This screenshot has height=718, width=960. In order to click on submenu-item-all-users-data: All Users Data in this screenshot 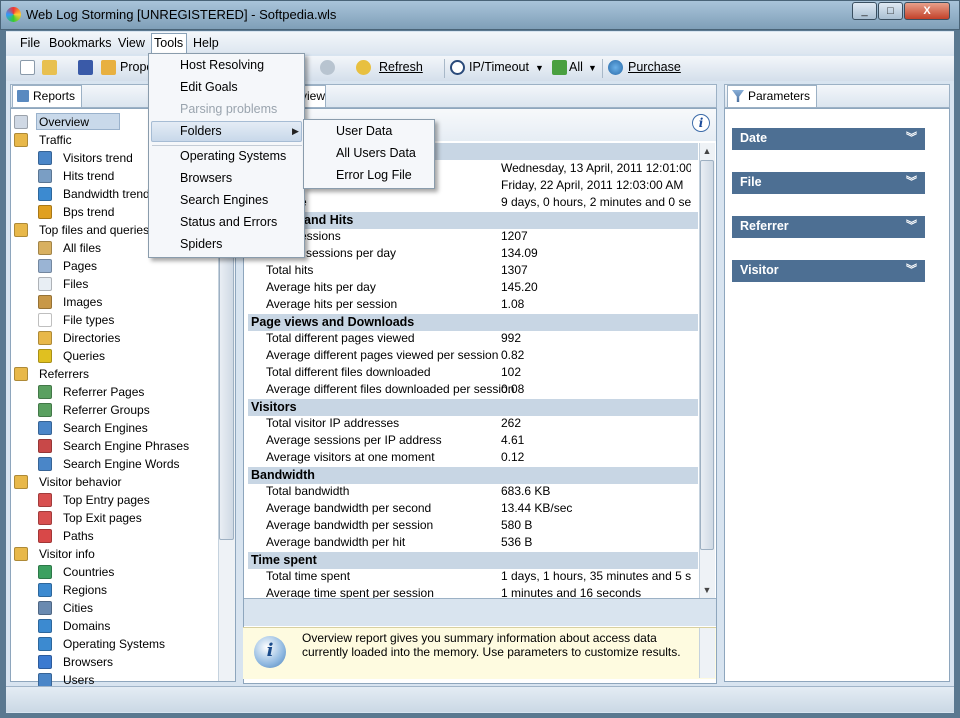, I will do `click(376, 153)`.